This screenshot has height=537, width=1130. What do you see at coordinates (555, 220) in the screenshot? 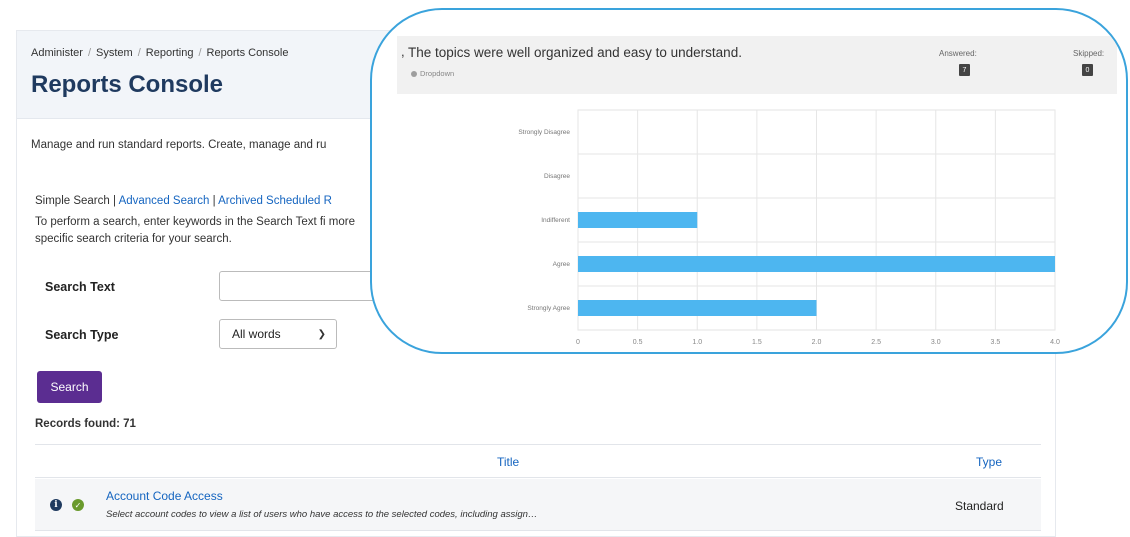
I see `y-category-label: Indifferent` at bounding box center [555, 220].